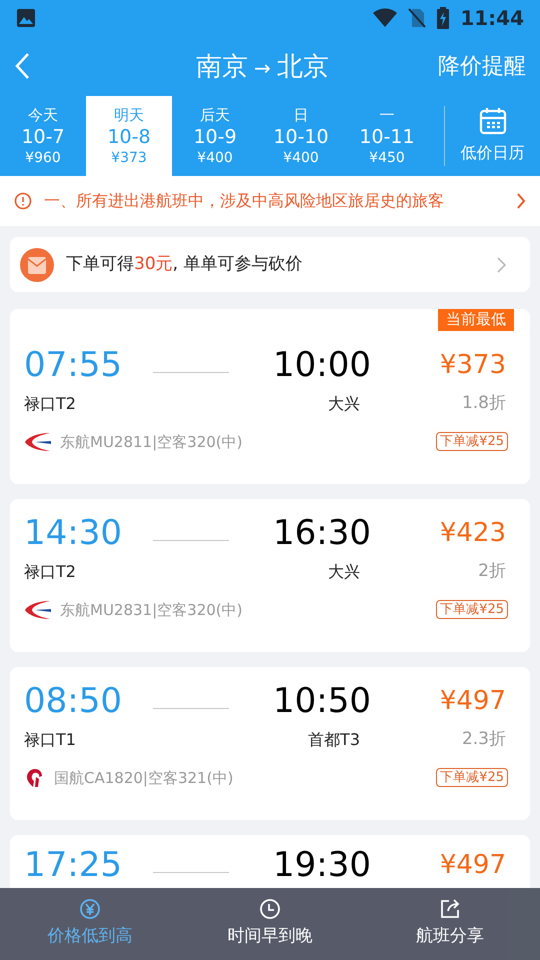 Image resolution: width=540 pixels, height=960 pixels. I want to click on calendar-icon, so click(492, 121).